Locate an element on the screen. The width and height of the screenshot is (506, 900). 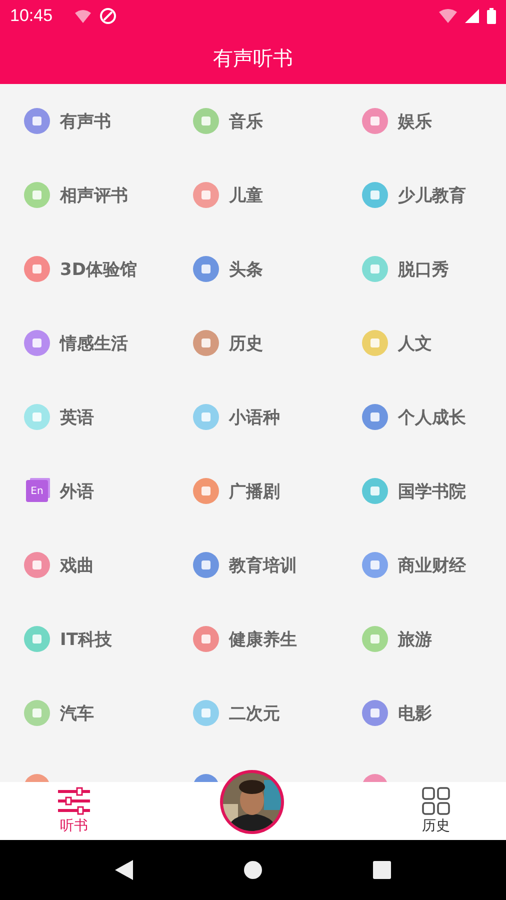
category-item: 少儿教育 is located at coordinates (422, 195).